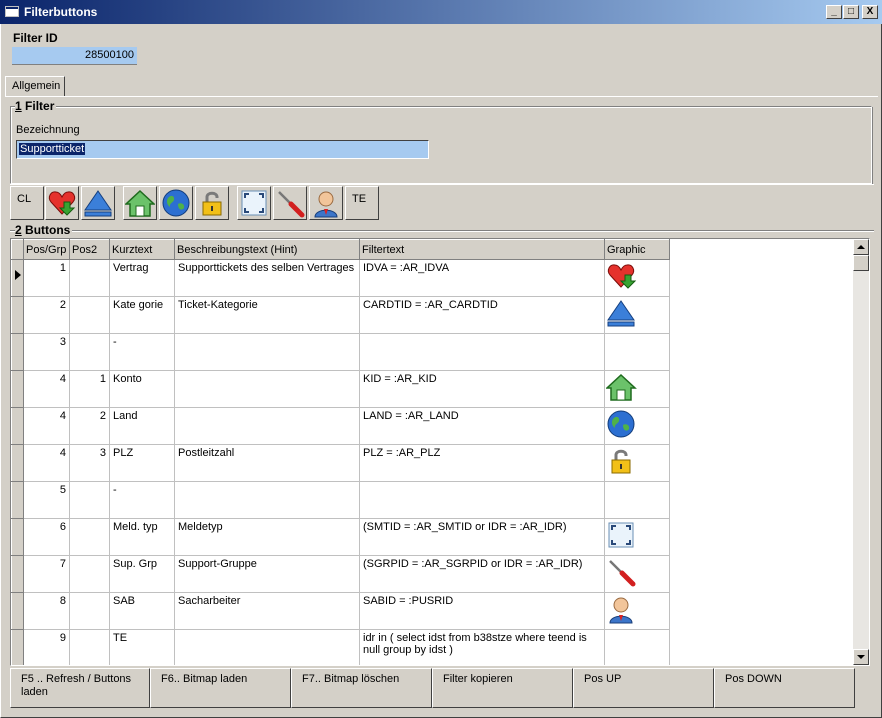 This screenshot has width=882, height=718. I want to click on cell-posgrp: 6, so click(46, 537).